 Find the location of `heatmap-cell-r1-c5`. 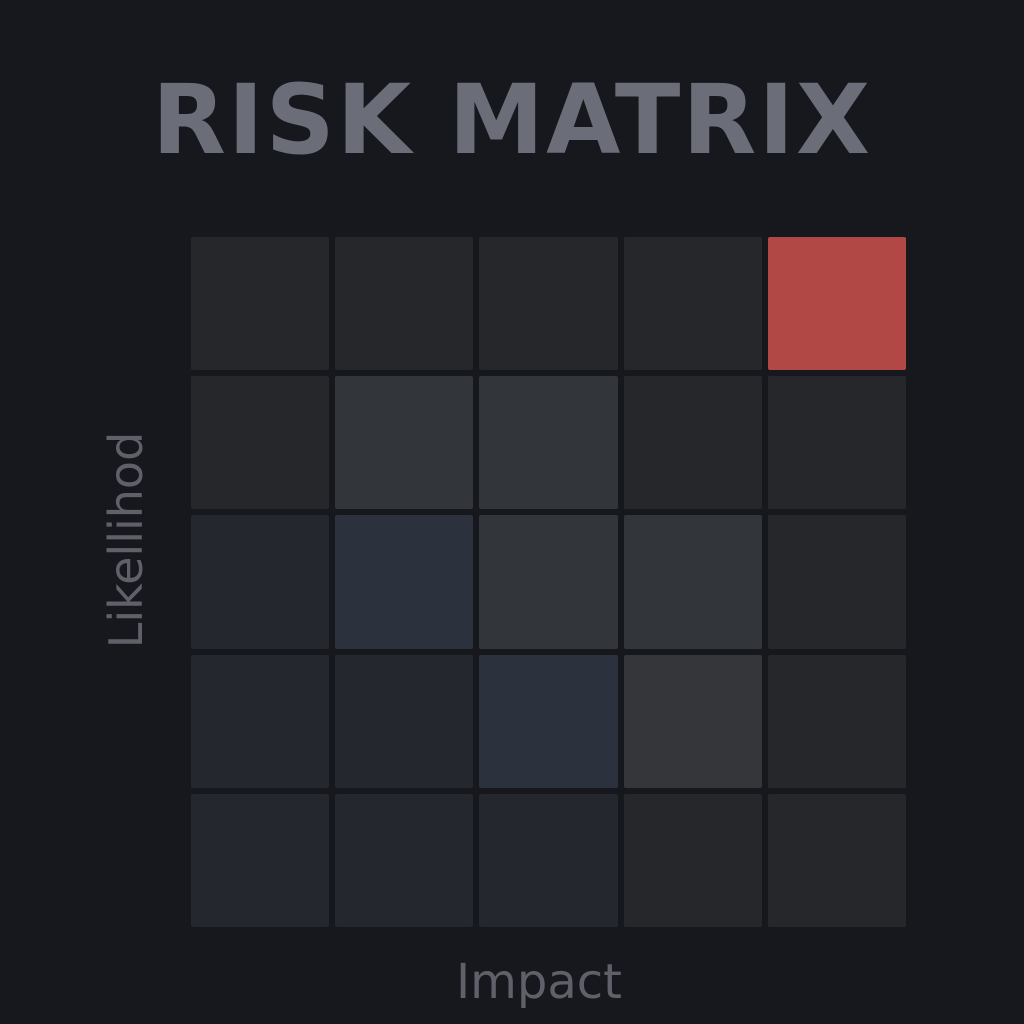

heatmap-cell-r1-c5 is located at coordinates (836, 304).